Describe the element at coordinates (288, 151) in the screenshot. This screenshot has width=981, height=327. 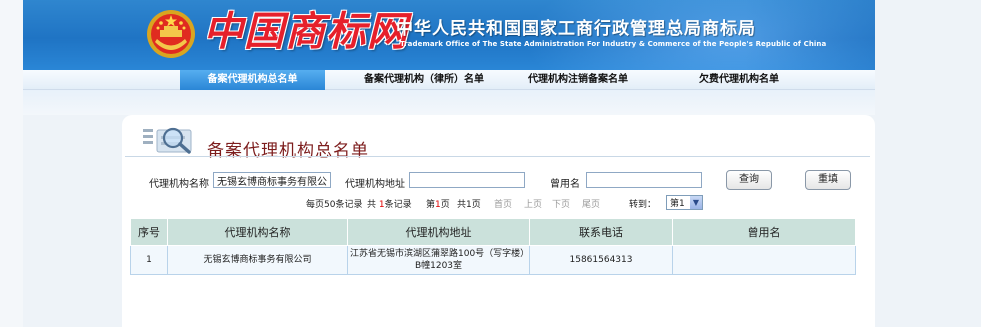
I see `page-title: 备案代理机构总名单` at that location.